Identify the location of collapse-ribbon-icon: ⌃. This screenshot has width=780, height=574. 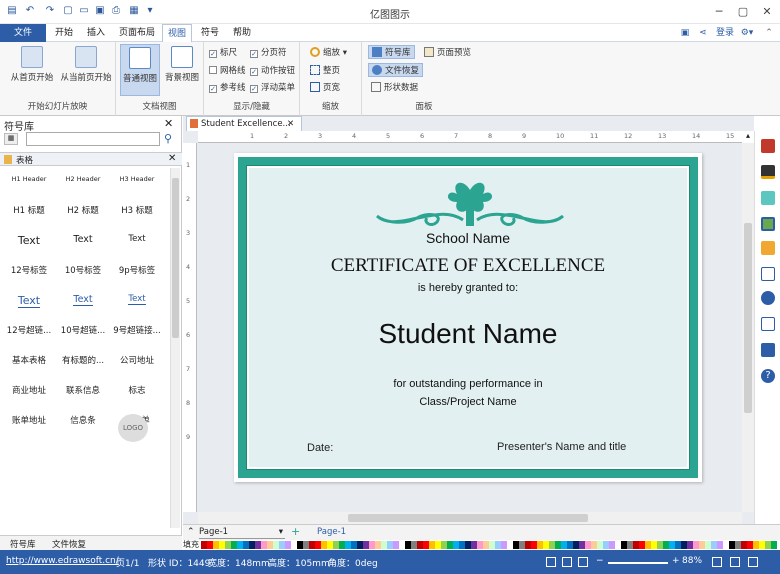
(769, 33).